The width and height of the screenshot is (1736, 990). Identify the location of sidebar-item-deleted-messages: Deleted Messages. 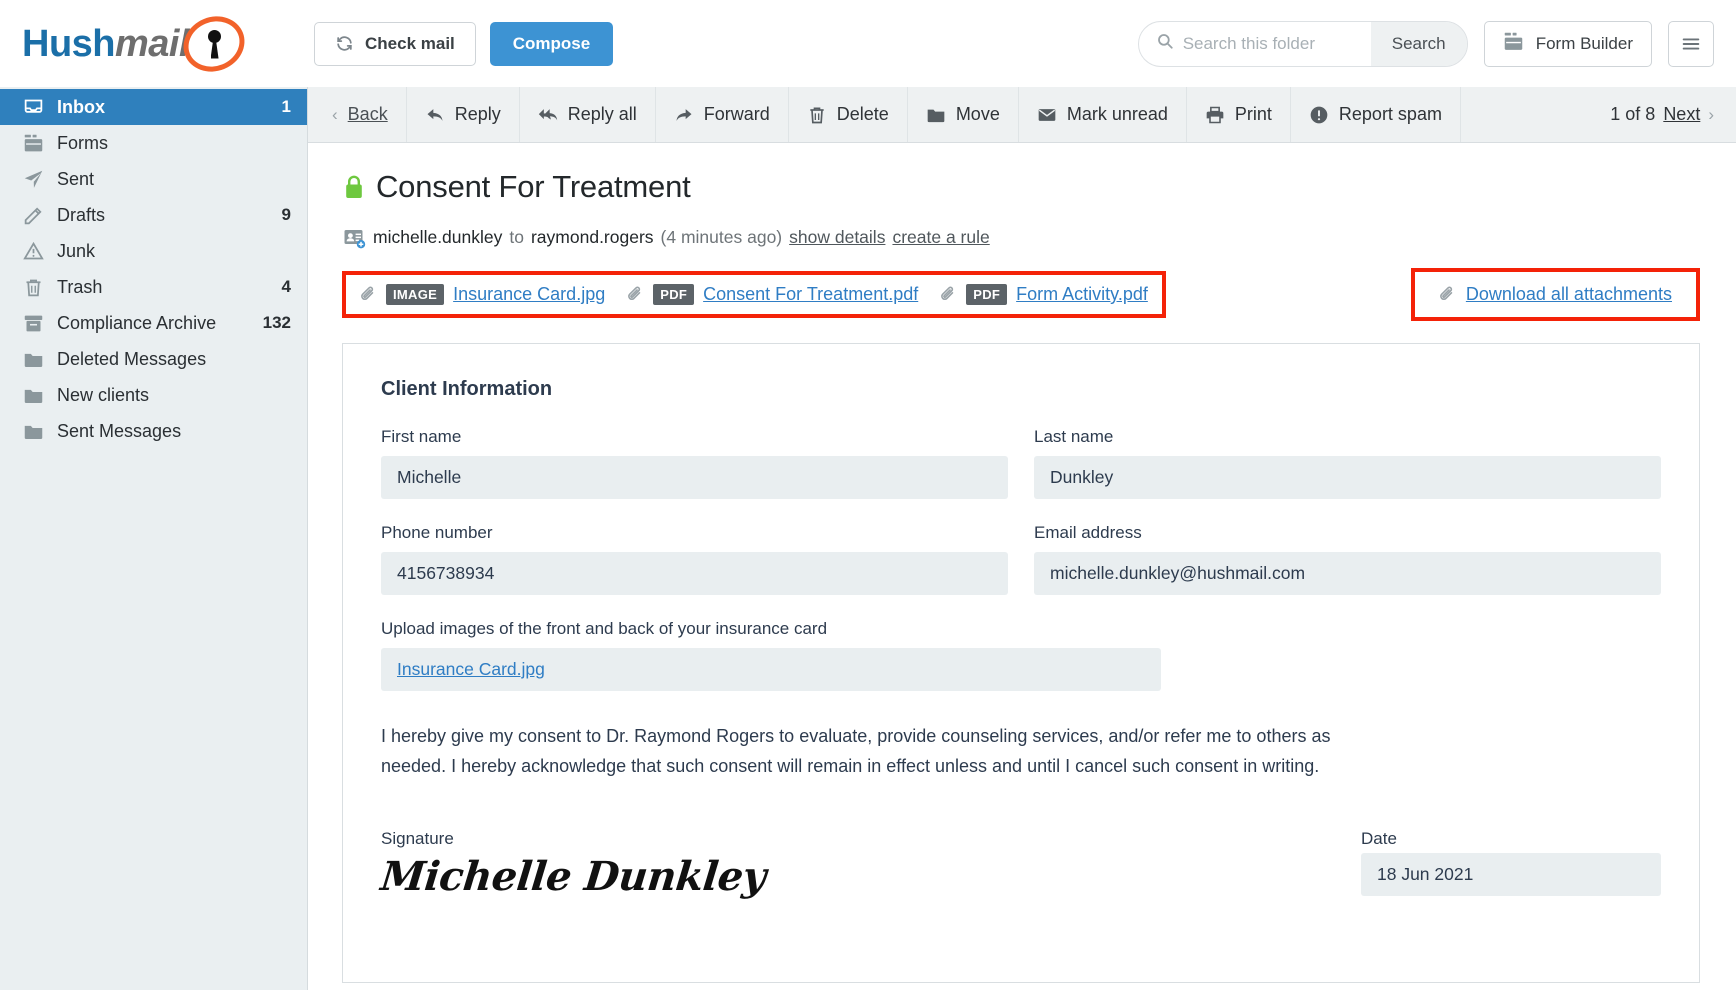
(153, 359).